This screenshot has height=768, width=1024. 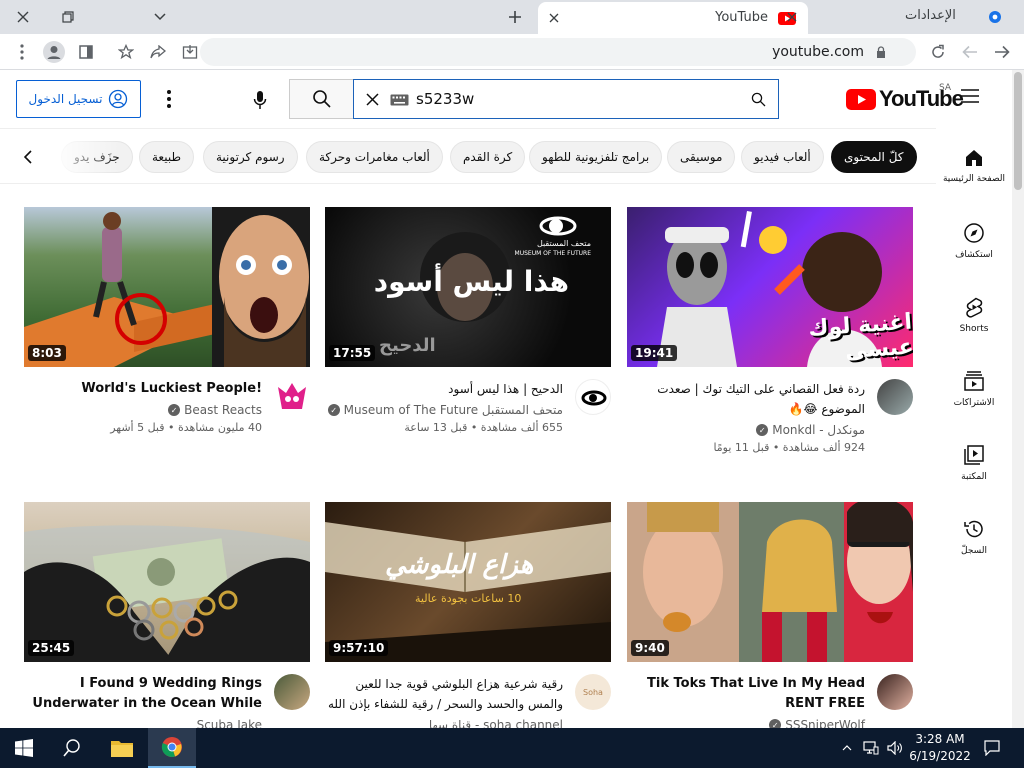 I want to click on video-thumbnail: 9:40, so click(x=770, y=582).